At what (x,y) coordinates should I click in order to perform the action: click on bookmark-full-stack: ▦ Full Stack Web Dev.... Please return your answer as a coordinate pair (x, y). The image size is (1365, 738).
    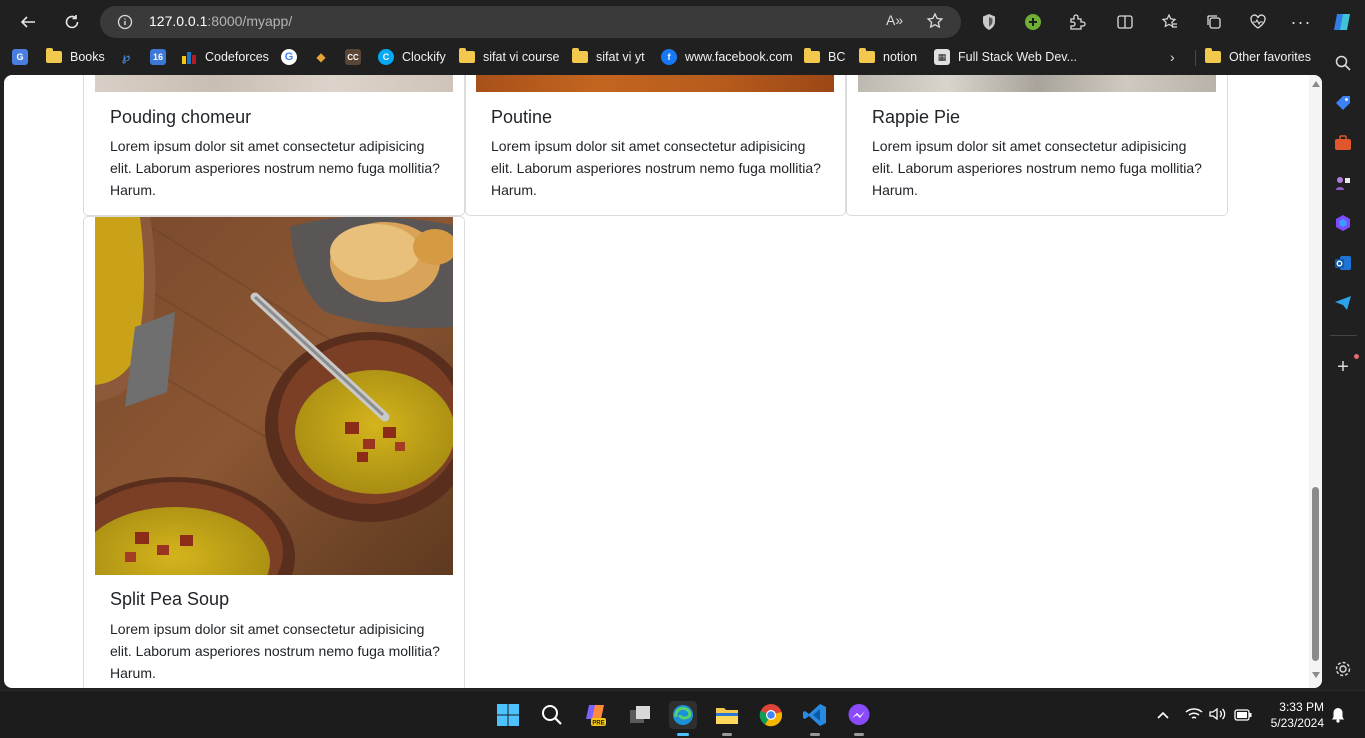
    Looking at the image, I should click on (1005, 57).